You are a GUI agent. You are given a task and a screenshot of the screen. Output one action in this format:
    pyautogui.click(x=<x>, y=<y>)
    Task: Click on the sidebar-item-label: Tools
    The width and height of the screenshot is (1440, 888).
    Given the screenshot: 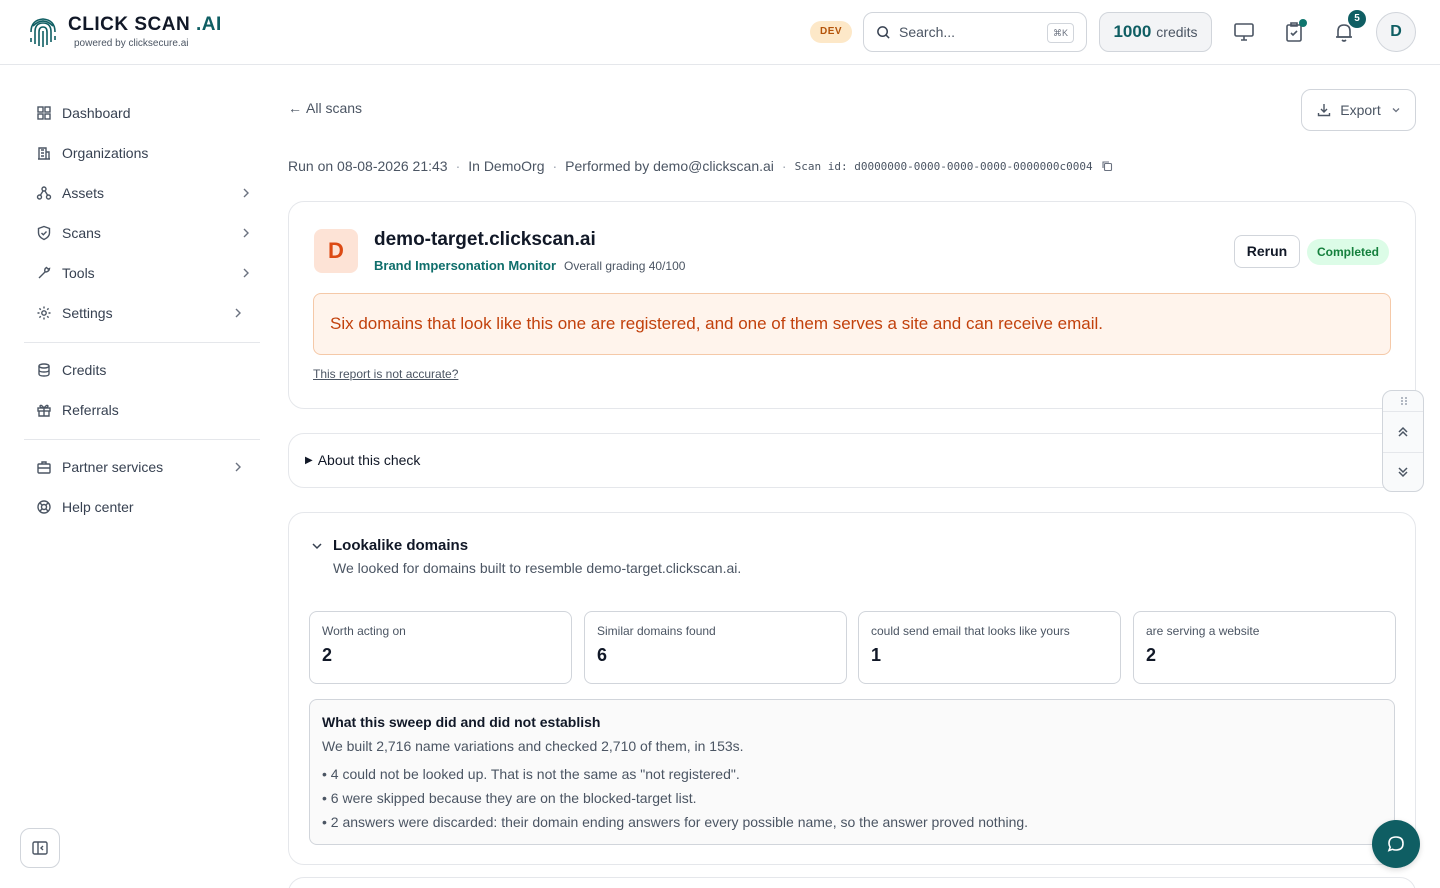 What is the action you would take?
    pyautogui.click(x=78, y=273)
    